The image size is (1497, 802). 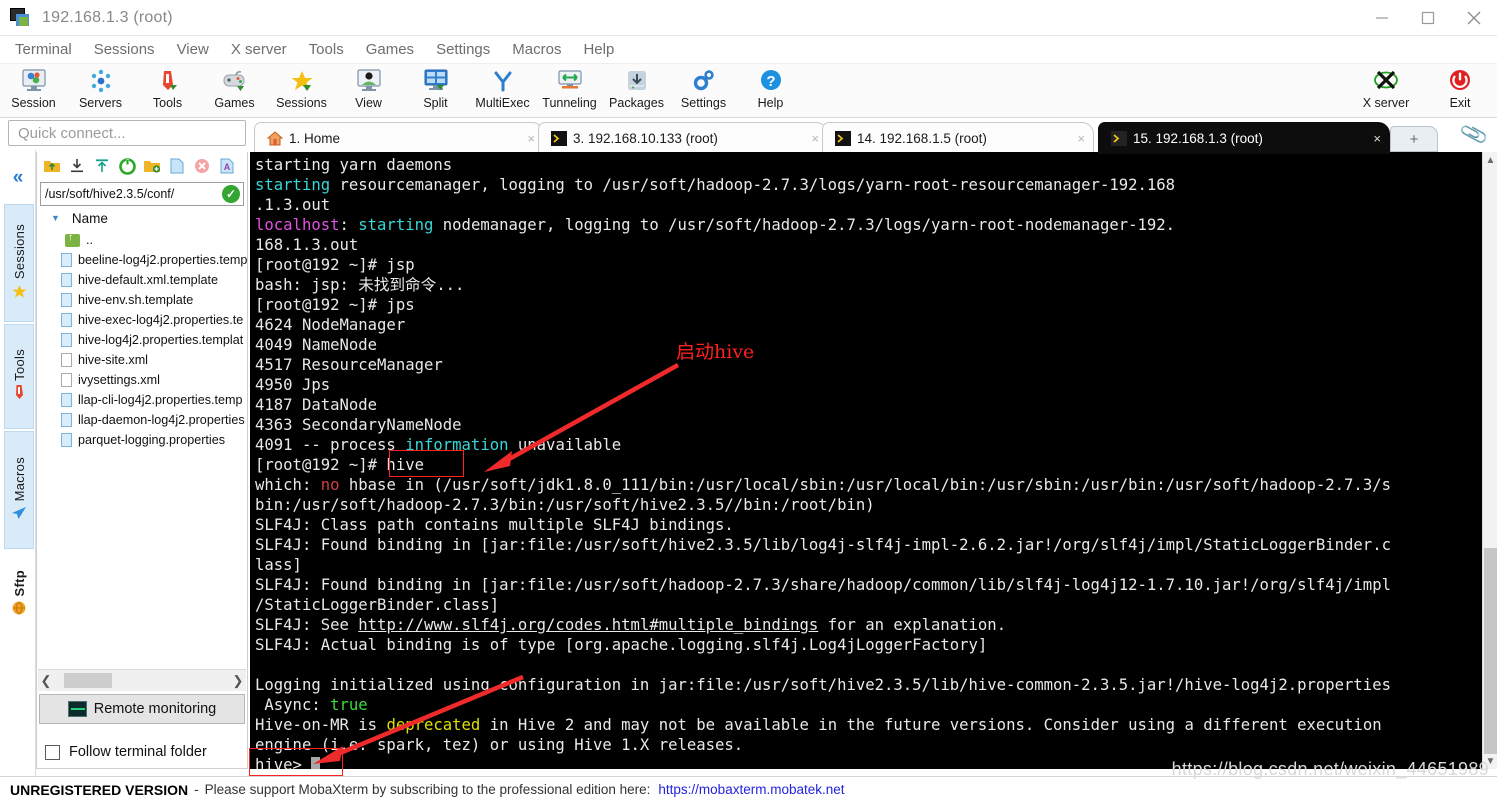 I want to click on toolbar-x-server: X server, so click(x=1386, y=90).